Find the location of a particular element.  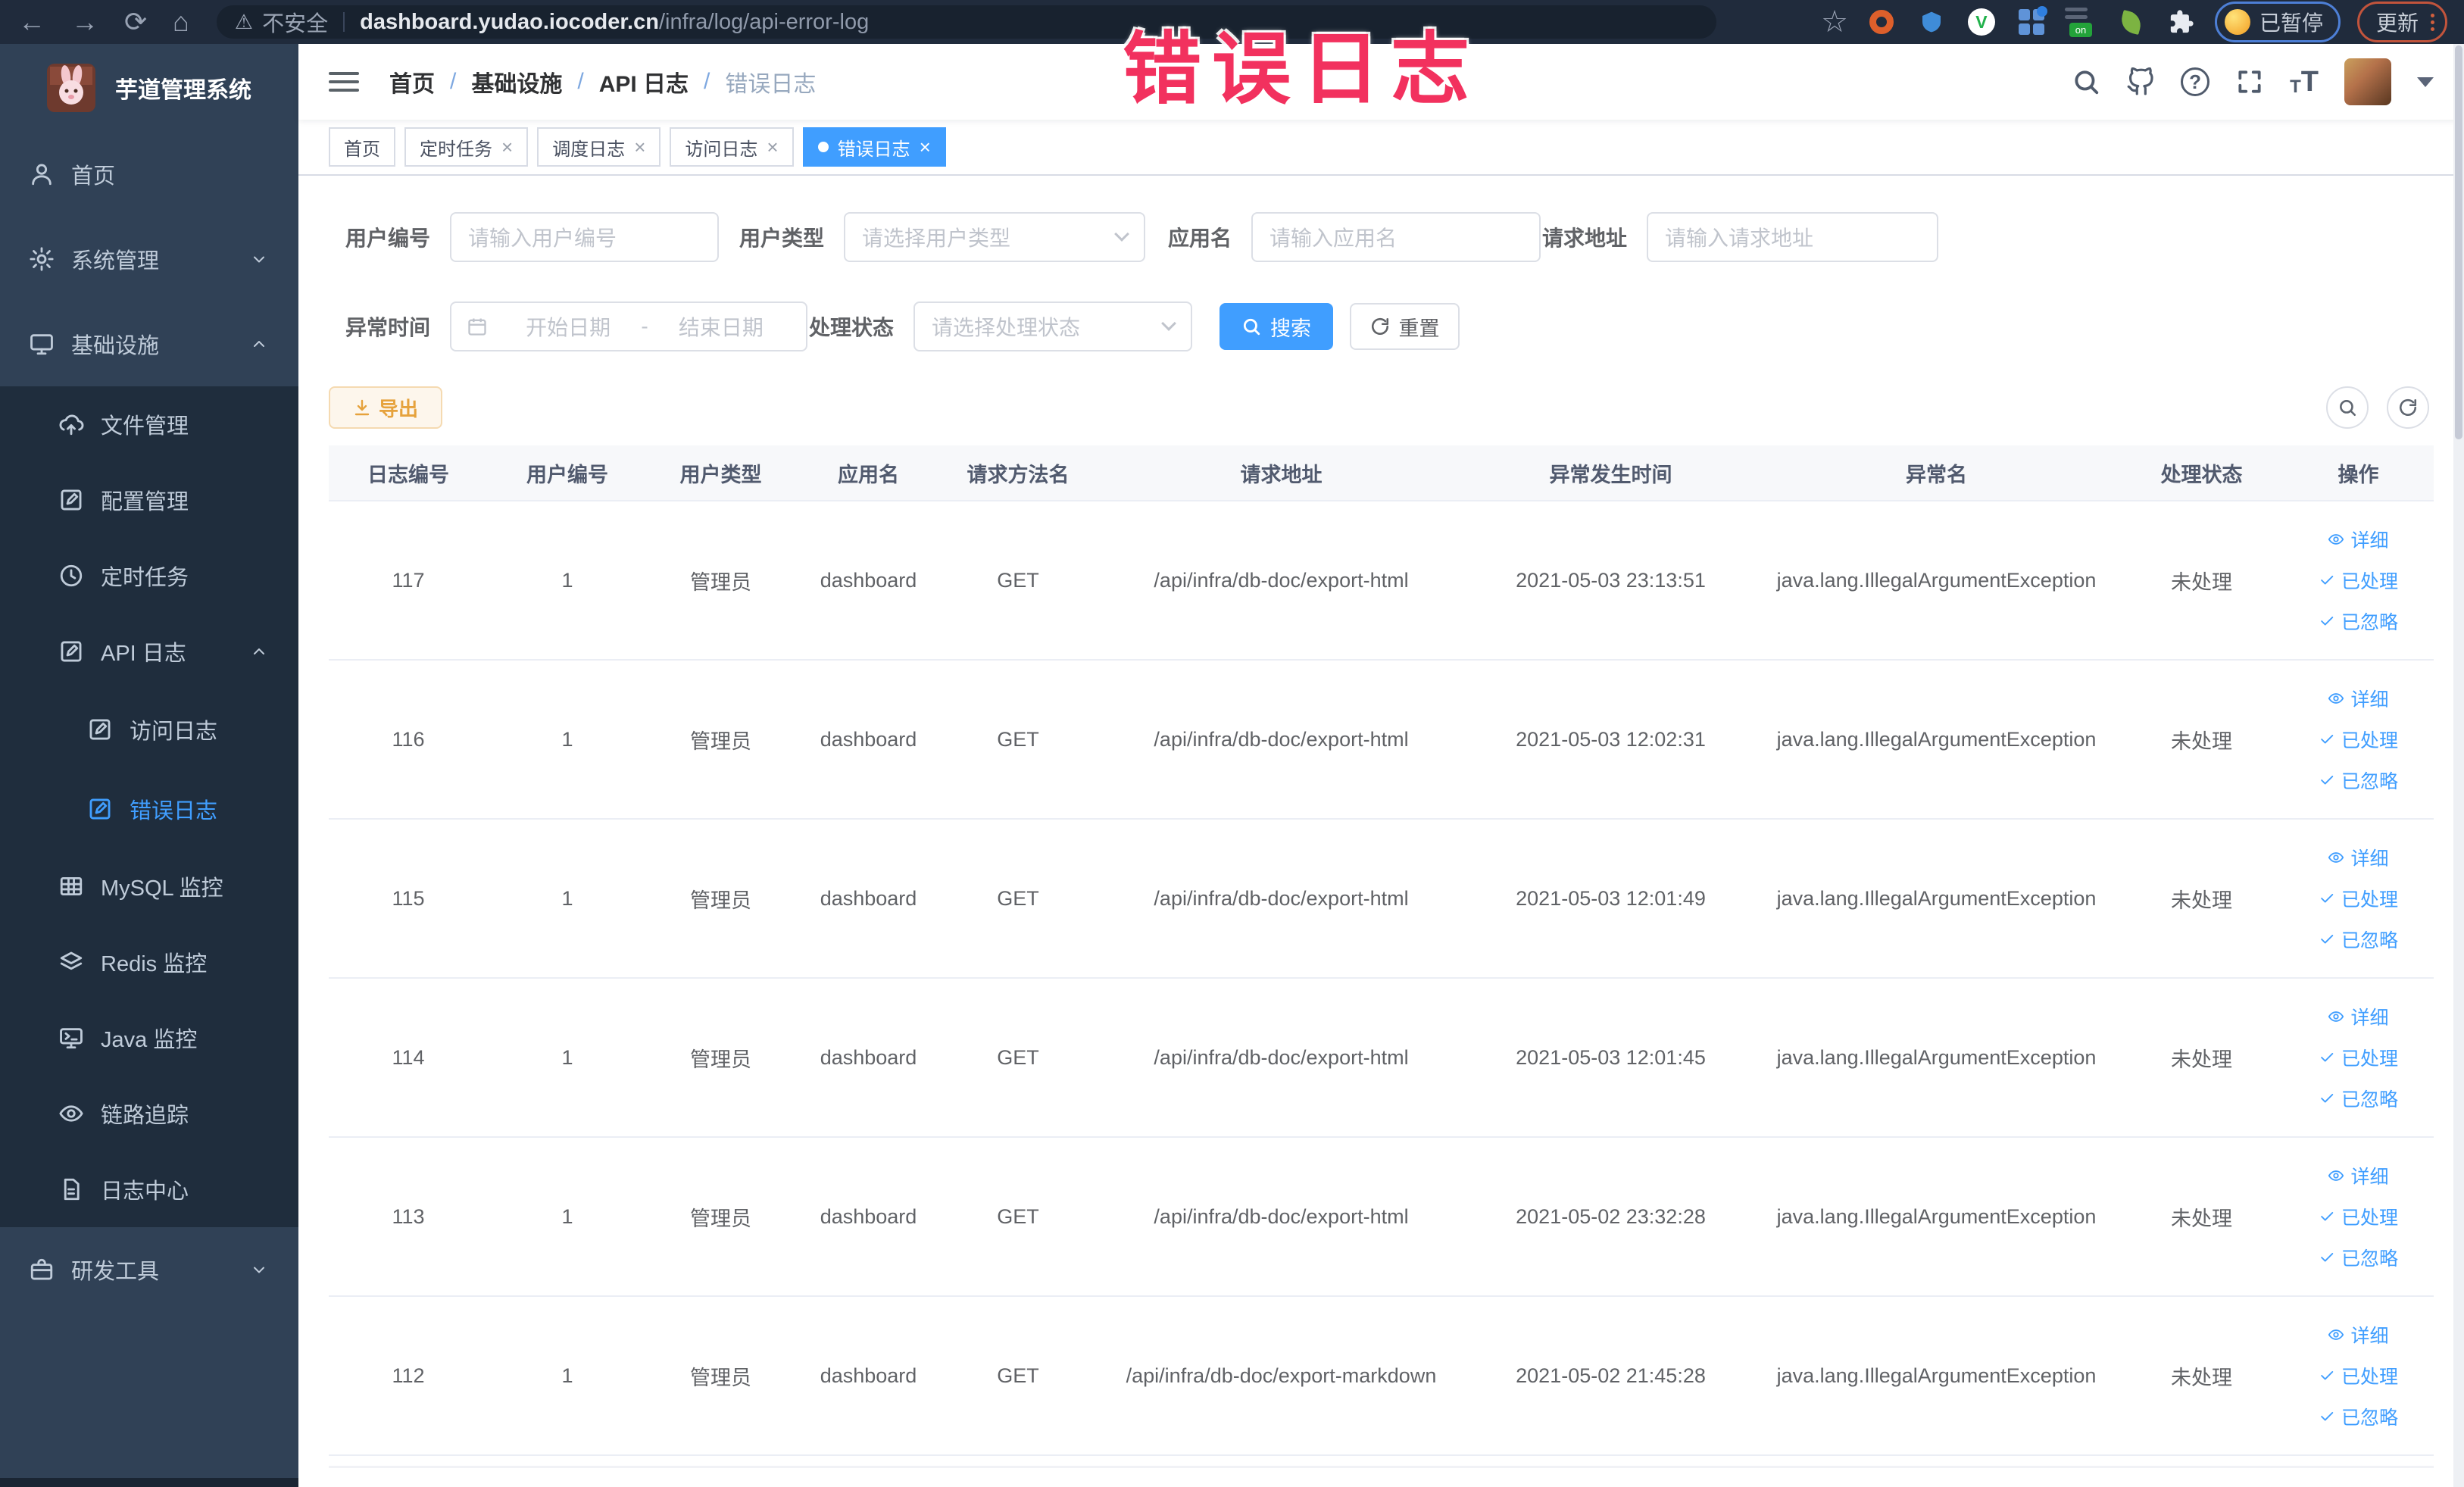

chevron-down-icon is located at coordinates (1168, 323).